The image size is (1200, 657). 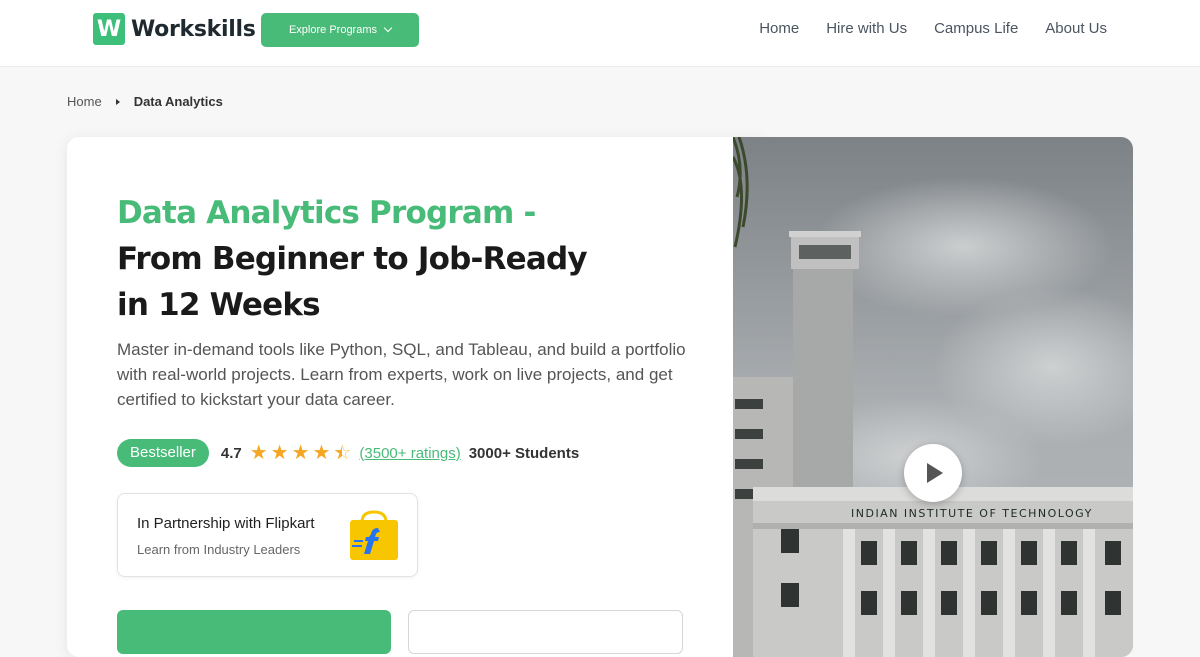 I want to click on breadcrumb-current: Data Analytics, so click(x=178, y=101).